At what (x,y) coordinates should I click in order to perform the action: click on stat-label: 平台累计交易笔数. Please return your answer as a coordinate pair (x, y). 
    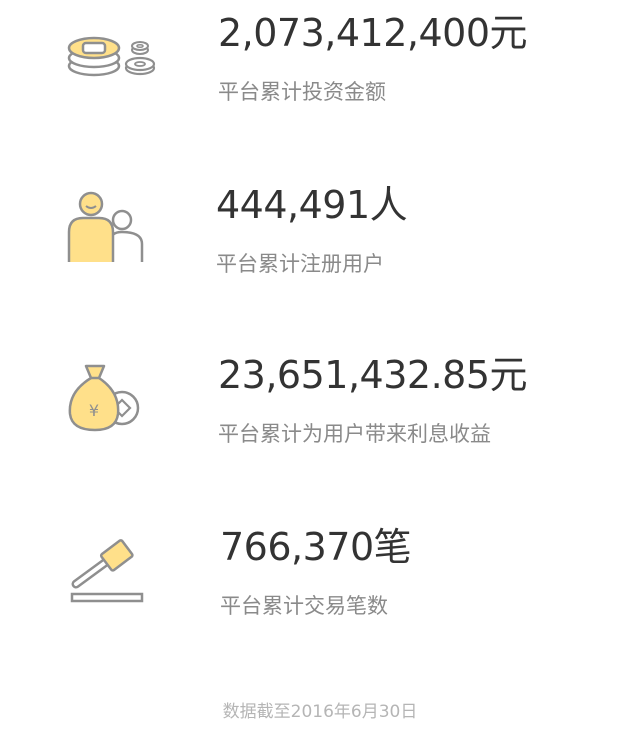
    Looking at the image, I should click on (304, 606).